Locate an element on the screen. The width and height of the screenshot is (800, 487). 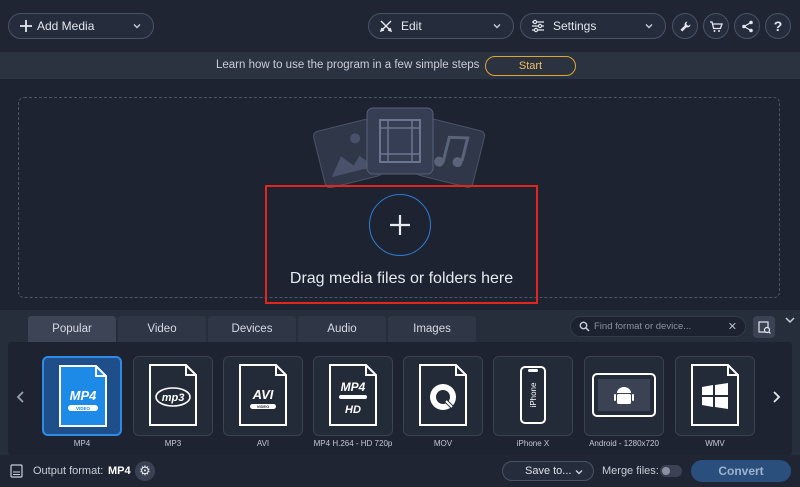
settings-button: Settings is located at coordinates (593, 26).